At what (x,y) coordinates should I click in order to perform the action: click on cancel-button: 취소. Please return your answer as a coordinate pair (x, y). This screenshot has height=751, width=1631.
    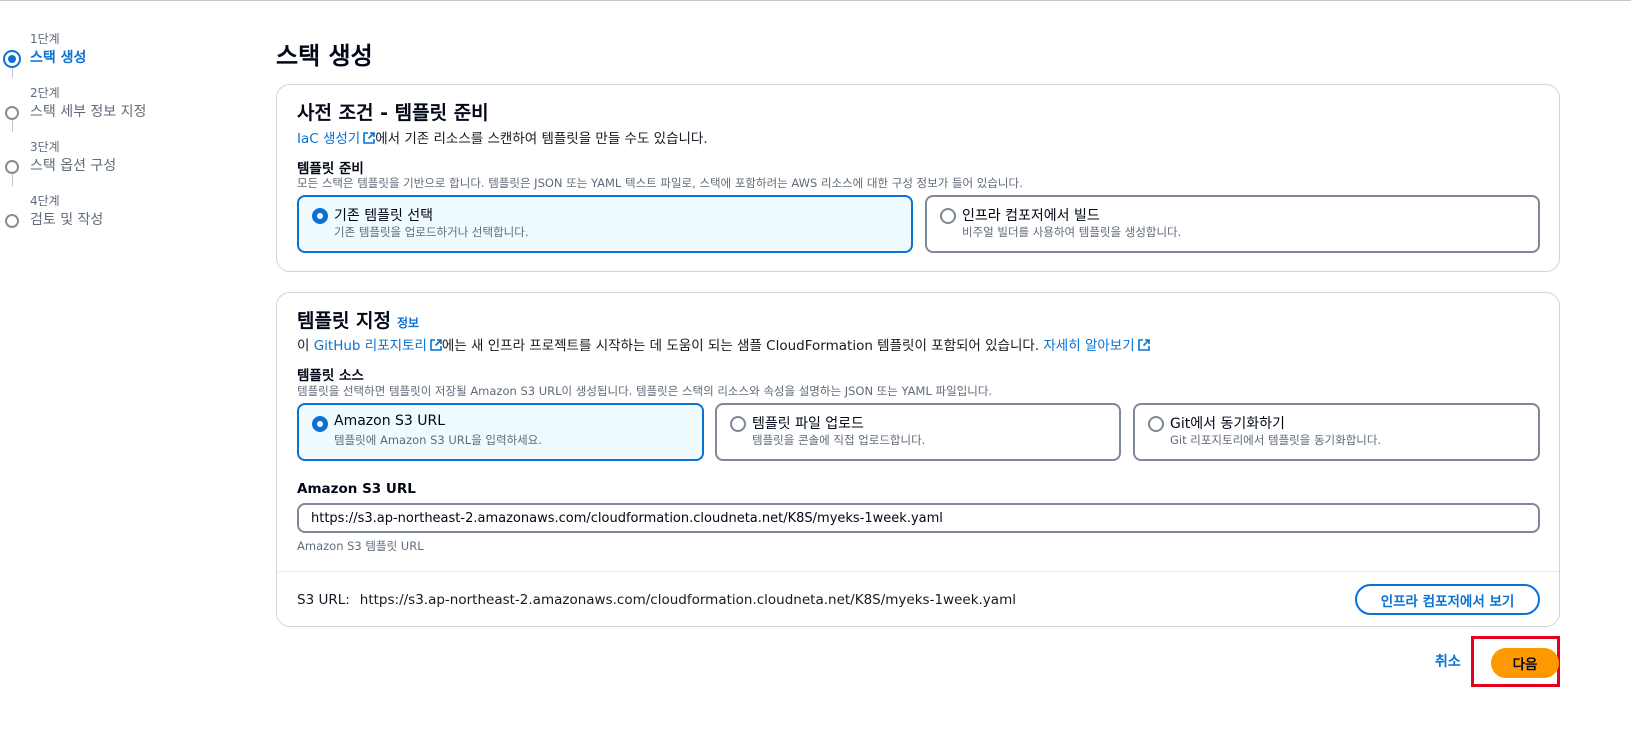
    Looking at the image, I should click on (1448, 661).